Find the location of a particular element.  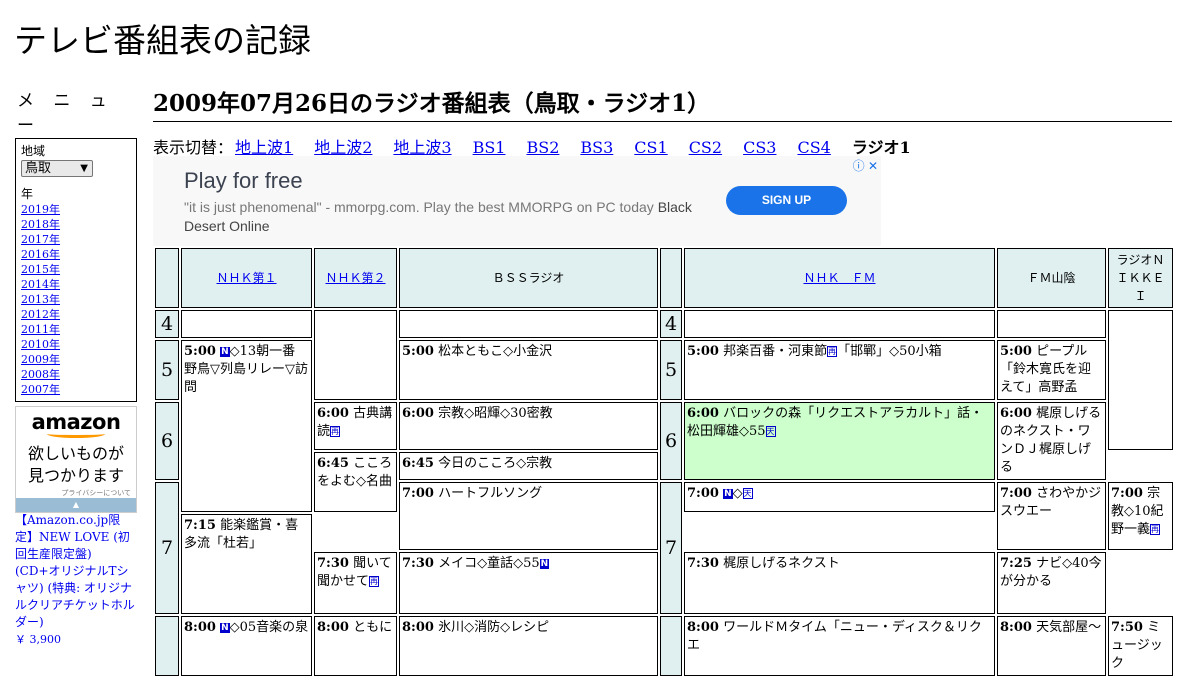

privacy-link: プライバシーについて is located at coordinates (76, 493).